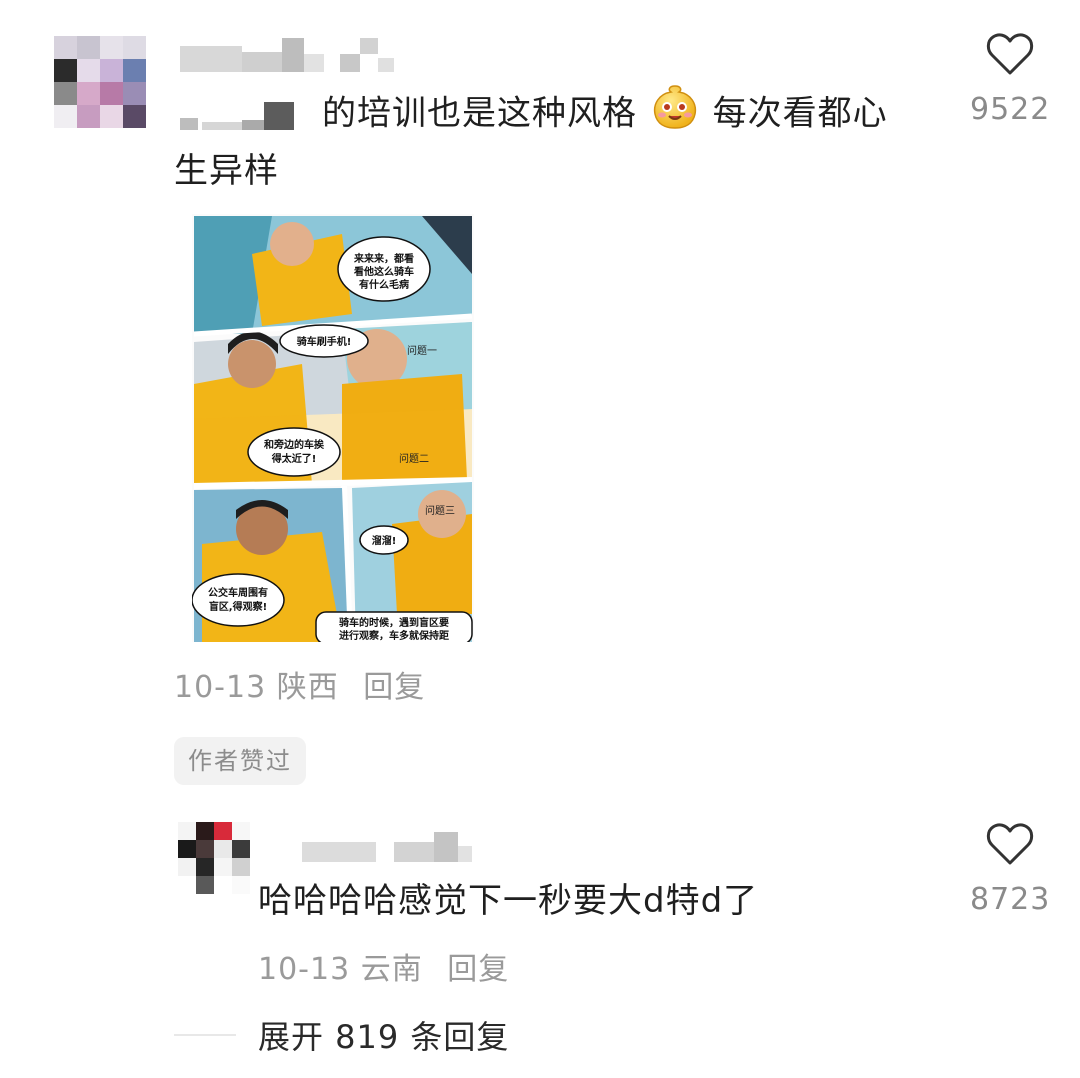 The height and width of the screenshot is (1078, 1080). What do you see at coordinates (800, 113) in the screenshot?
I see `comment-text-part2: 每次看都心` at bounding box center [800, 113].